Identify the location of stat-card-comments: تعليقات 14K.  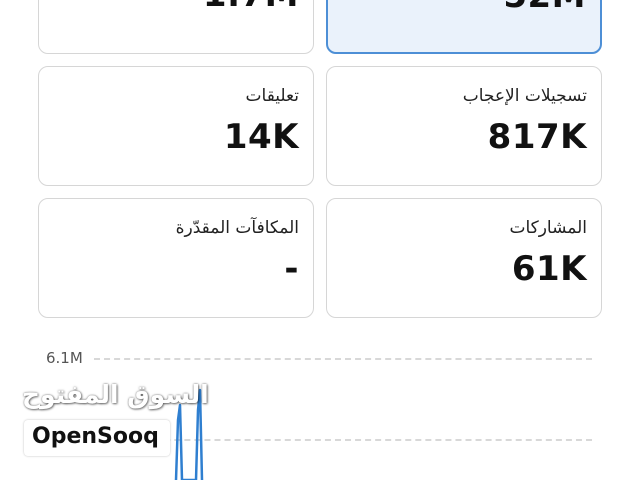
(176, 126).